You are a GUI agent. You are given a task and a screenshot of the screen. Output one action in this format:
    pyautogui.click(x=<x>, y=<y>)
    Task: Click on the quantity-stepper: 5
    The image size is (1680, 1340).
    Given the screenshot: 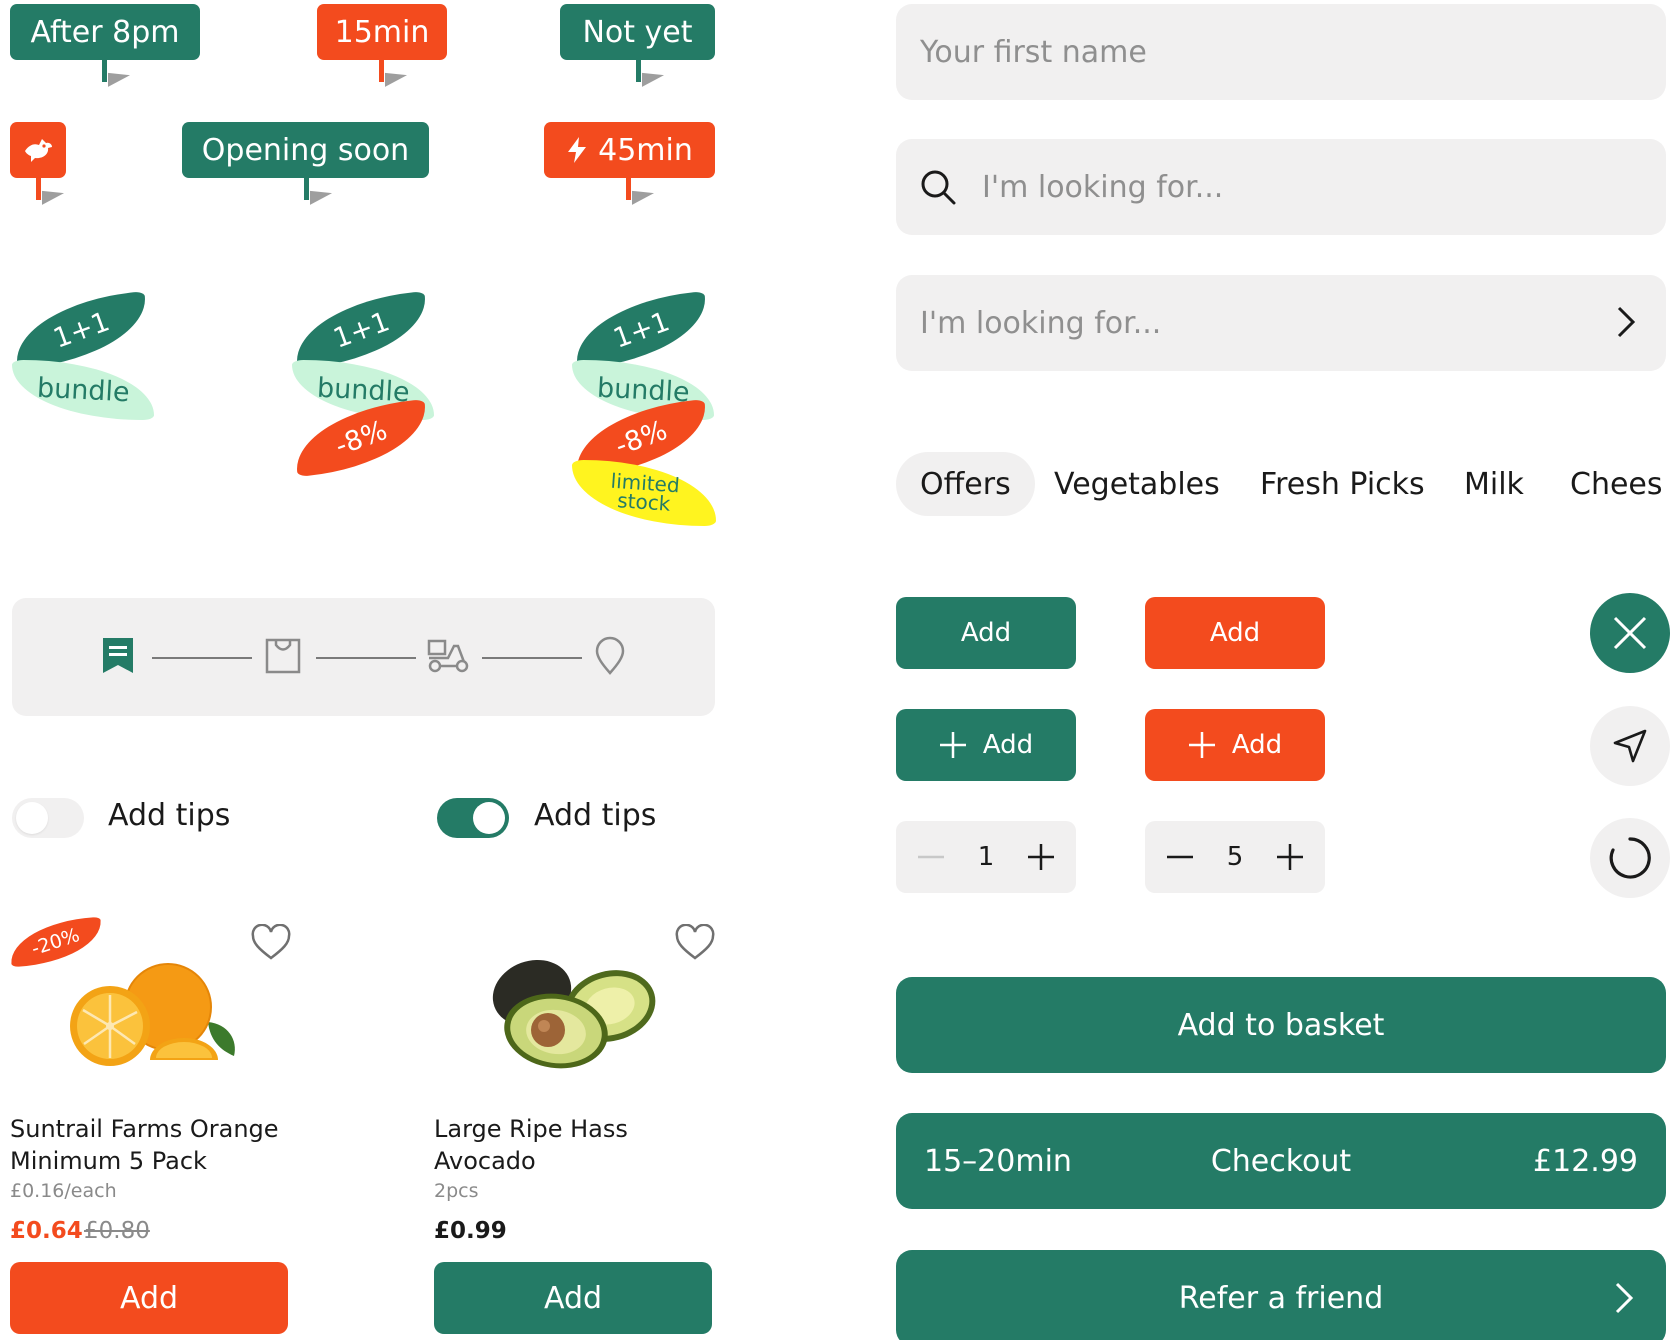 What is the action you would take?
    pyautogui.click(x=1235, y=857)
    